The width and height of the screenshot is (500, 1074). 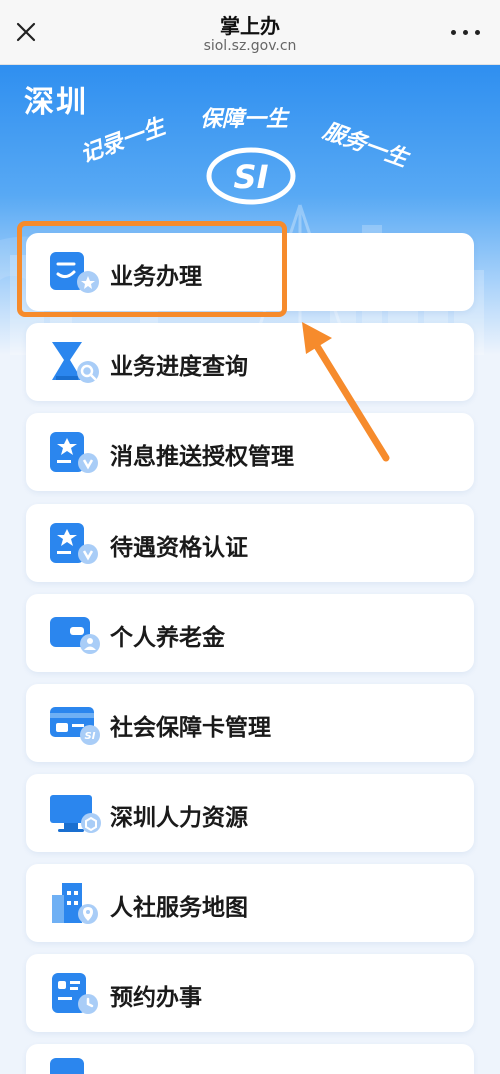 What do you see at coordinates (156, 277) in the screenshot?
I see `menu-label: 业务办理` at bounding box center [156, 277].